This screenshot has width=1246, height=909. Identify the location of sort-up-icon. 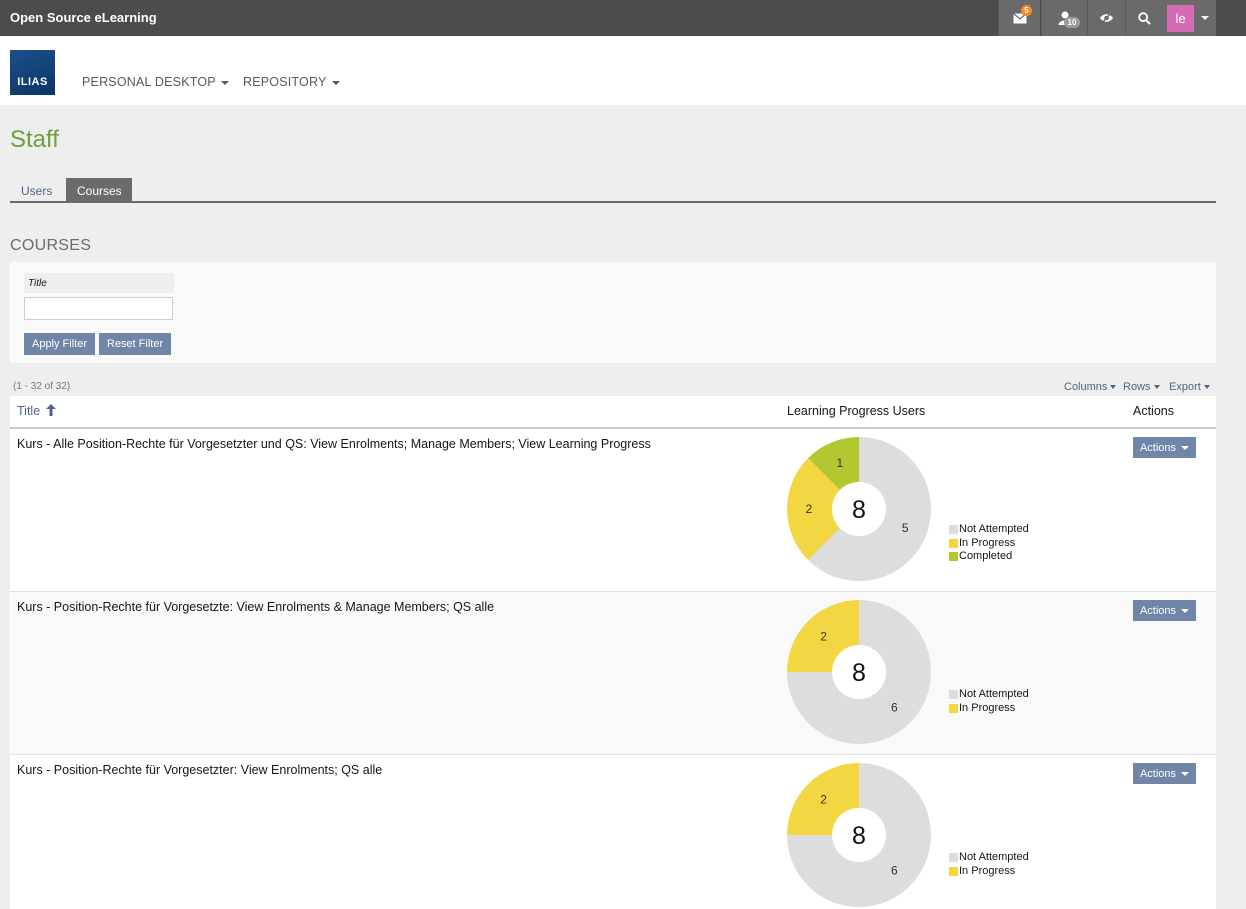
(50, 410).